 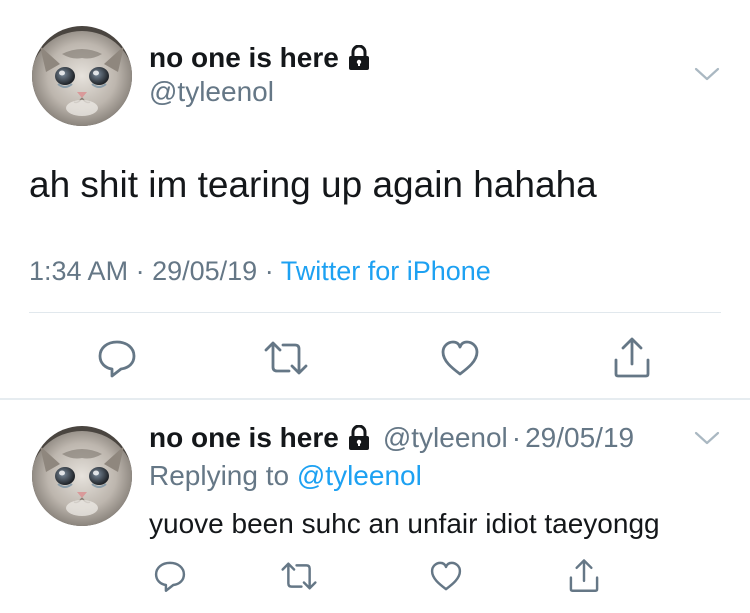 What do you see at coordinates (79, 271) in the screenshot?
I see `tweet-time: 1:34 AM` at bounding box center [79, 271].